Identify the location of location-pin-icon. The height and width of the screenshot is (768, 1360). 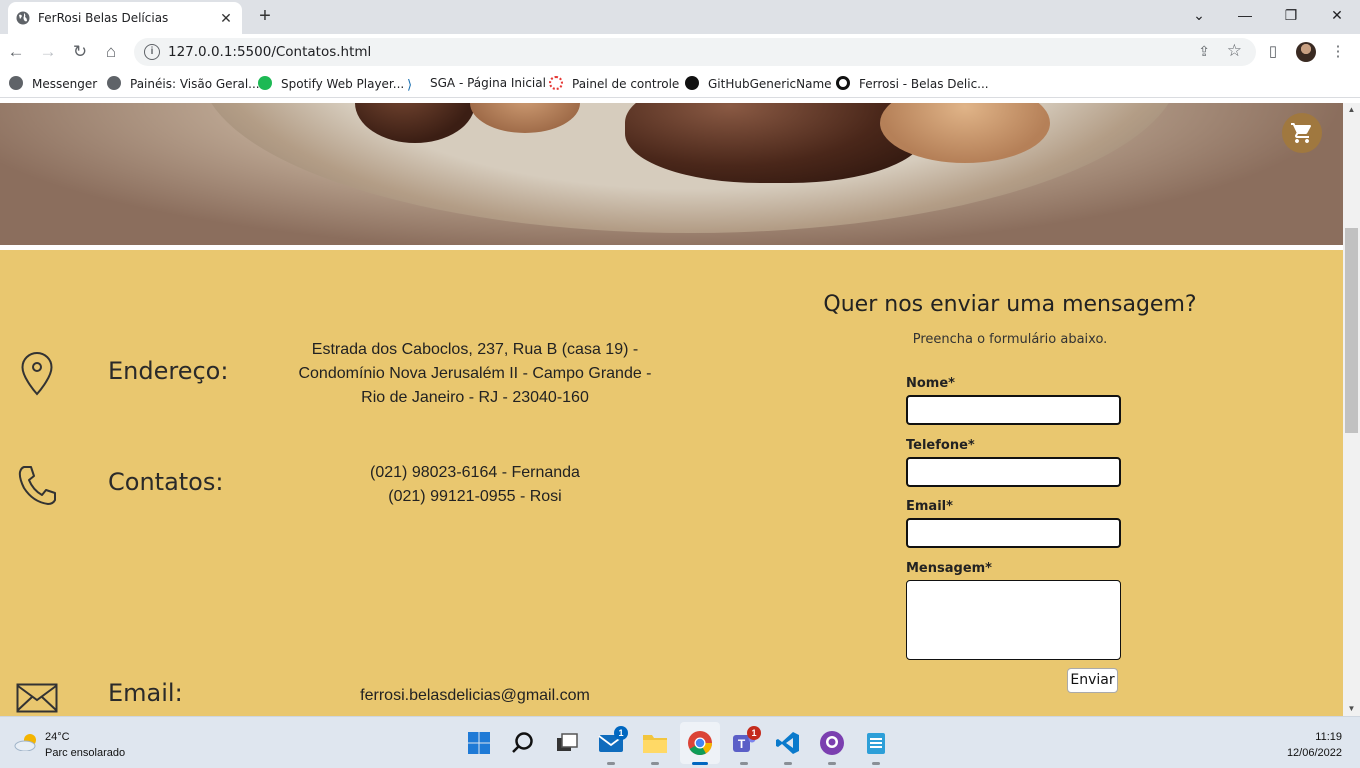
(37, 373).